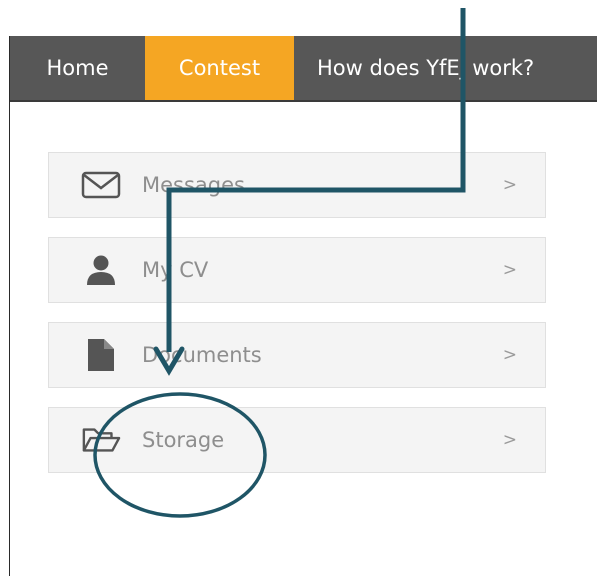 The image size is (597, 576). What do you see at coordinates (202, 355) in the screenshot?
I see `menu-item-label: Documents` at bounding box center [202, 355].